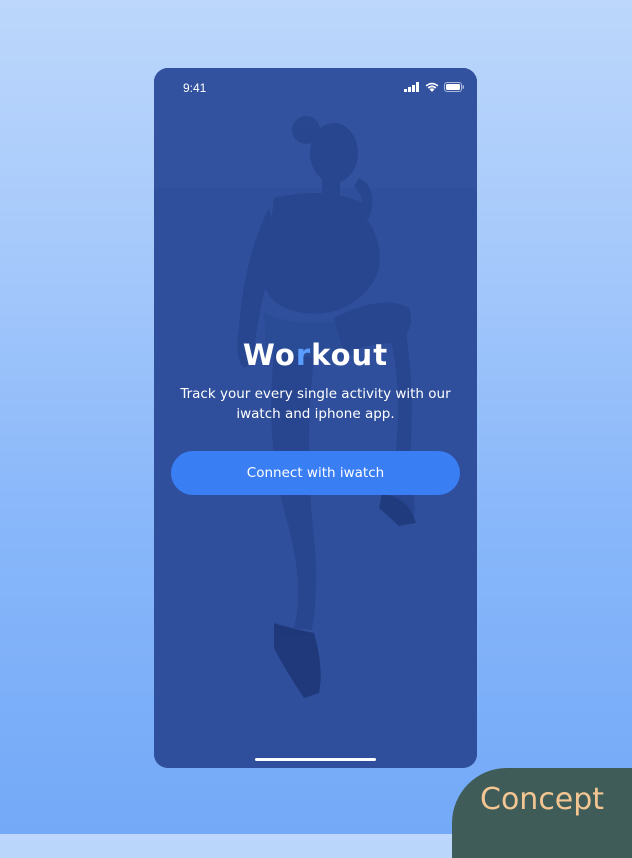 The image size is (632, 858). Describe the element at coordinates (350, 355) in the screenshot. I see `title-part-end: kout` at that location.